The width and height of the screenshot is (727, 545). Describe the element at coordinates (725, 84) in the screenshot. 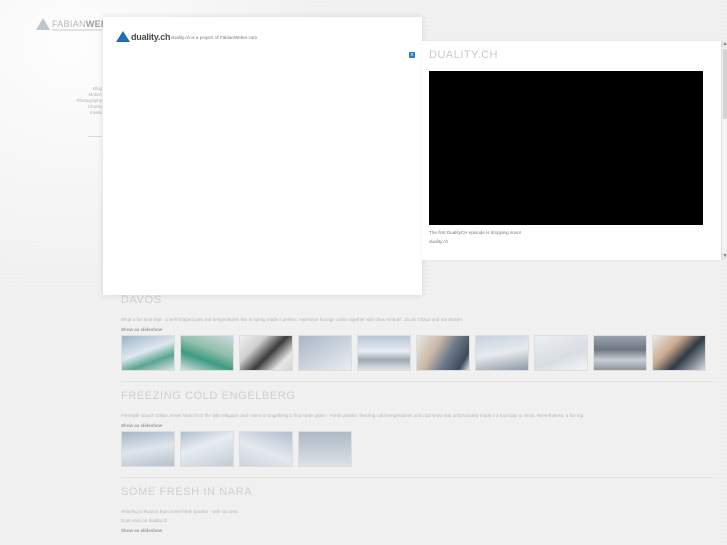

I see `scrollbar-thumb` at that location.